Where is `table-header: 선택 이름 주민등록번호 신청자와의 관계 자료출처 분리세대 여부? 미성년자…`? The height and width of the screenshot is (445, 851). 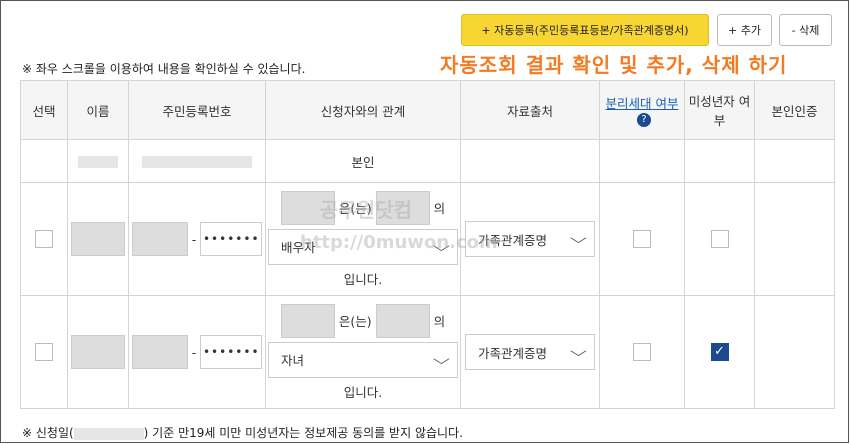 table-header: 선택 이름 주민등록번호 신청자와의 관계 자료출처 분리세대 여부? 미성년자… is located at coordinates (427, 110).